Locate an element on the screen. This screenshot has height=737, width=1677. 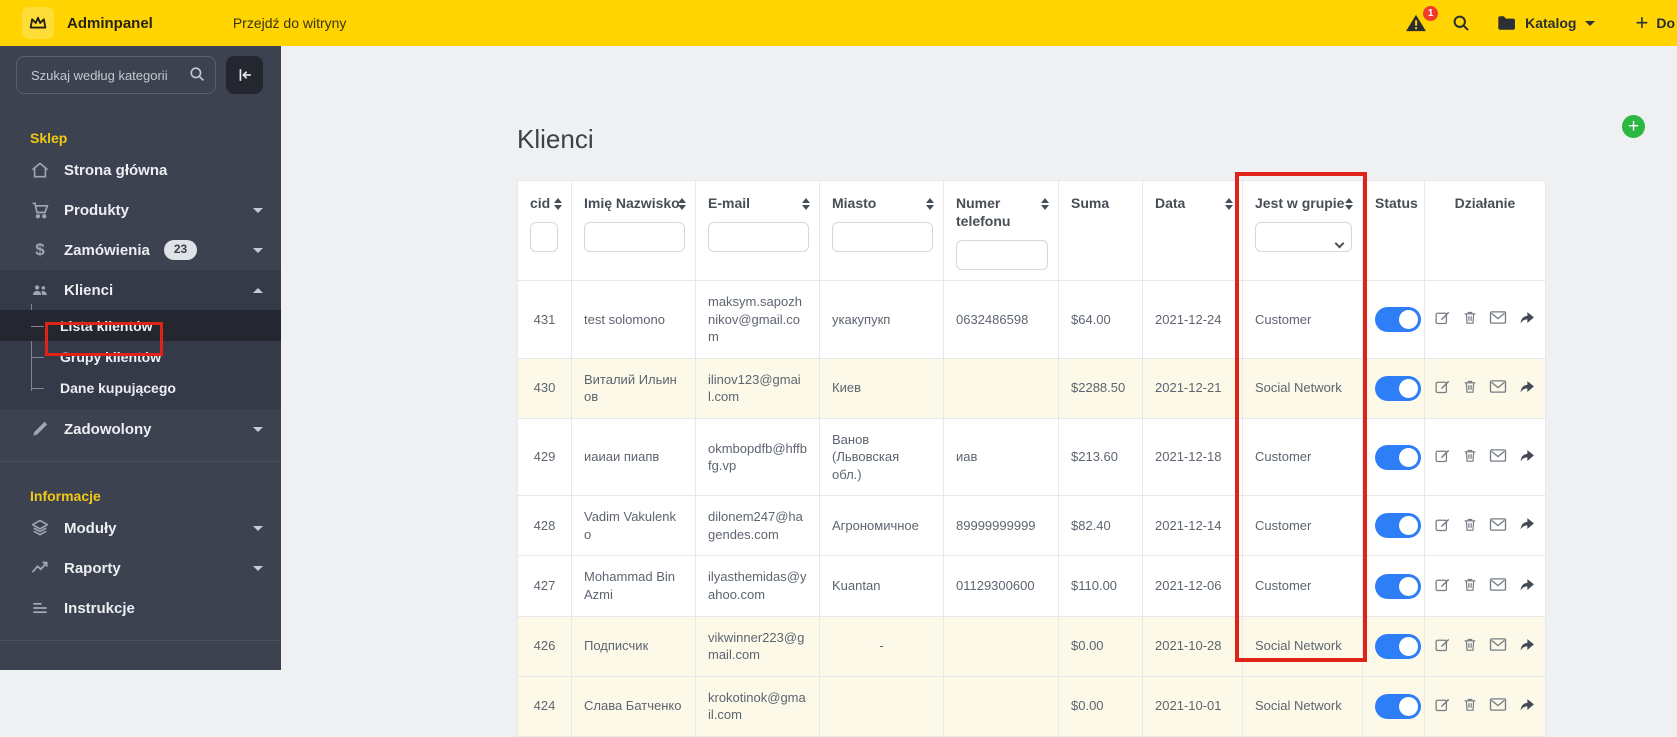
sidebar-collapse-button is located at coordinates (244, 75).